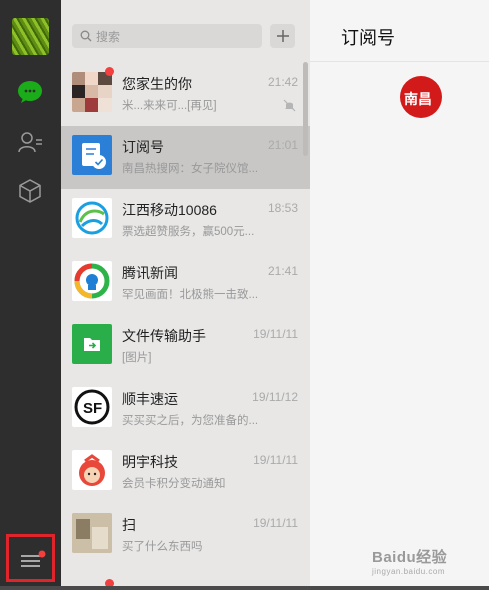 The height and width of the screenshot is (590, 489). Describe the element at coordinates (92, 218) in the screenshot. I see `china-mobile-avatar` at that location.